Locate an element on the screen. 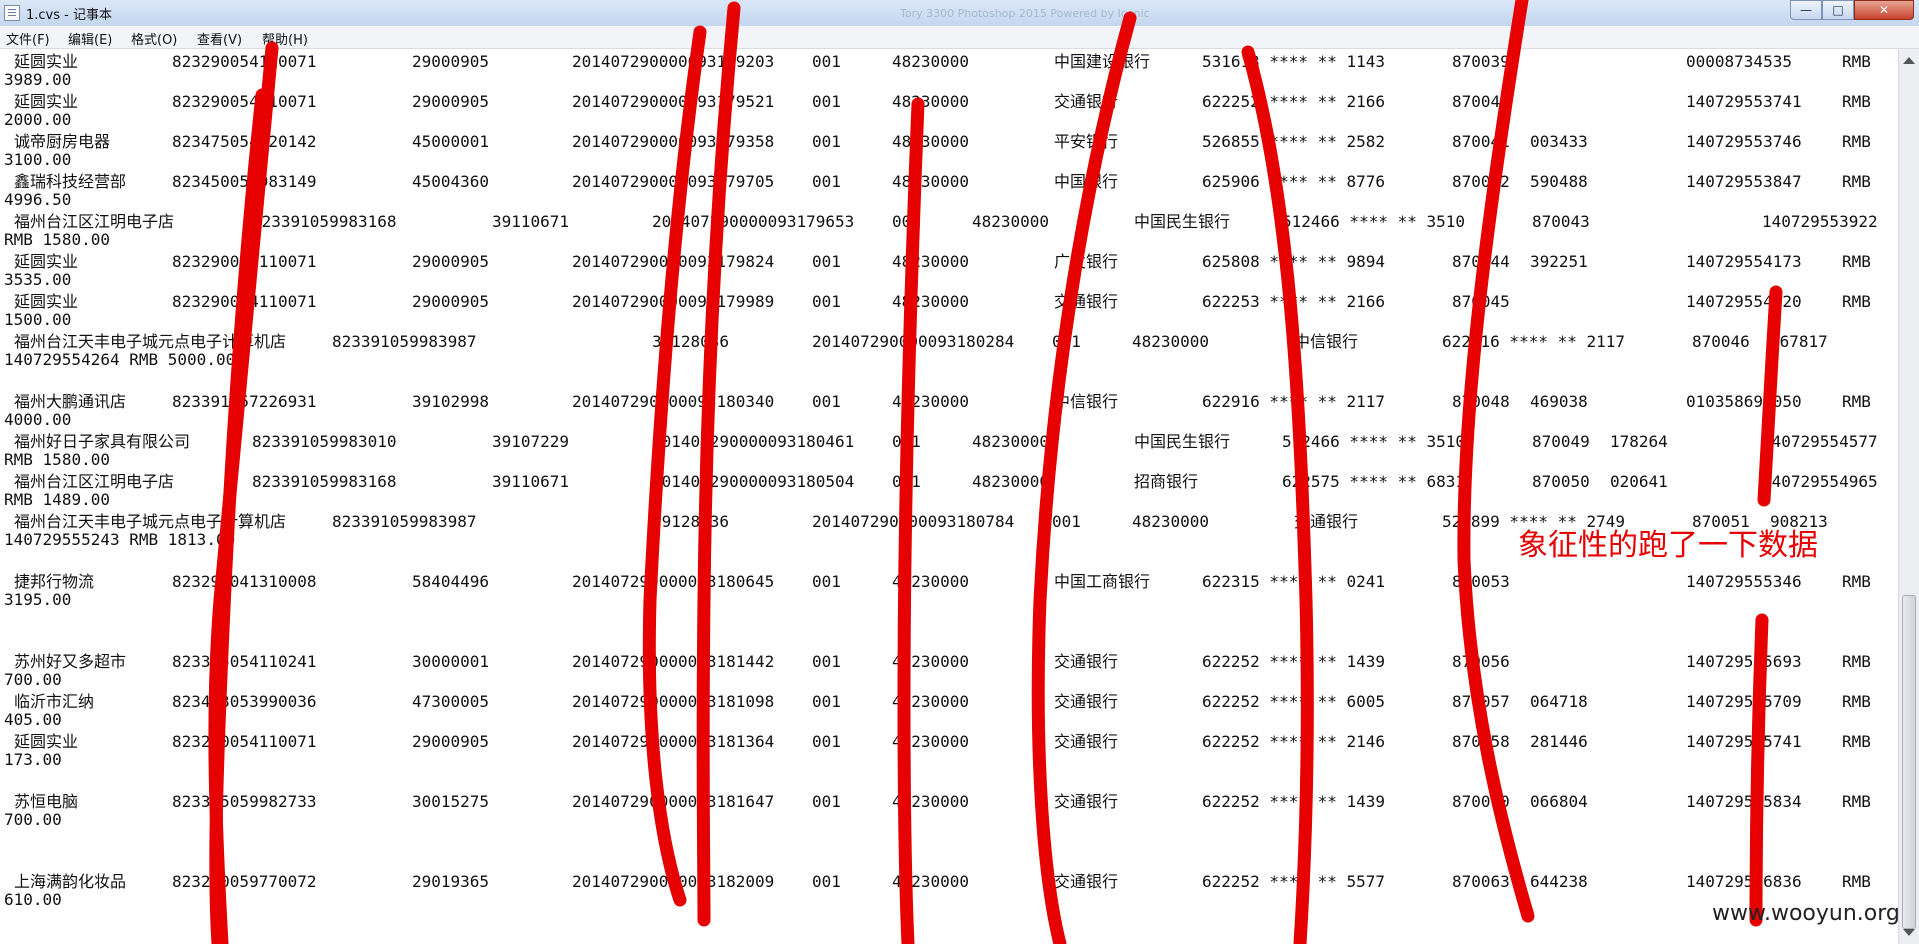 This screenshot has width=1919, height=944. watermark: www.wooyun.org is located at coordinates (1806, 913).